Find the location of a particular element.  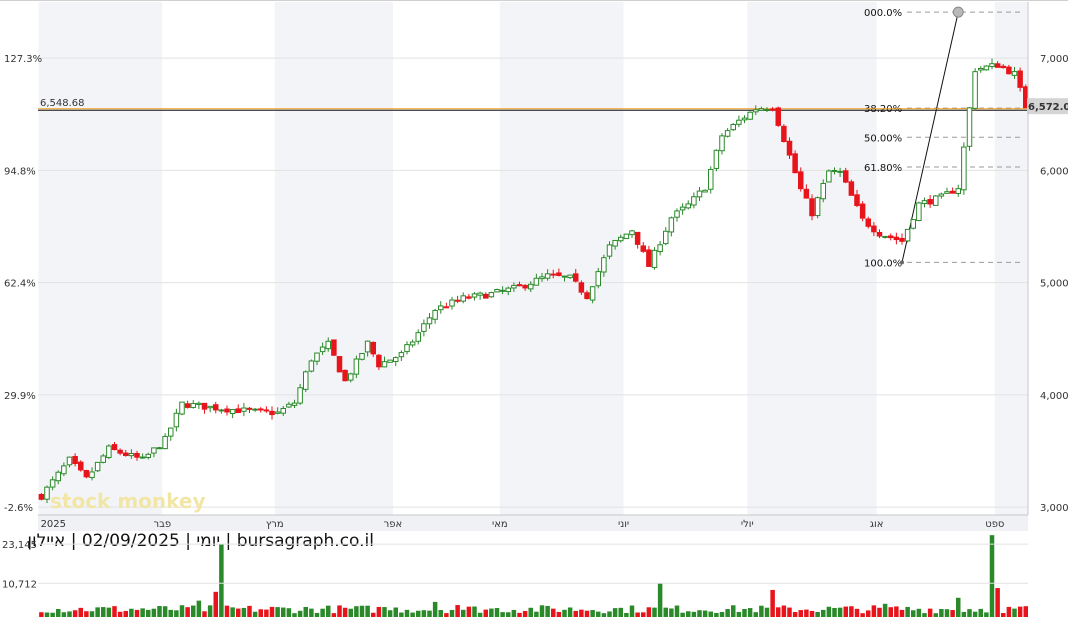

month-label: אוג is located at coordinates (877, 524).